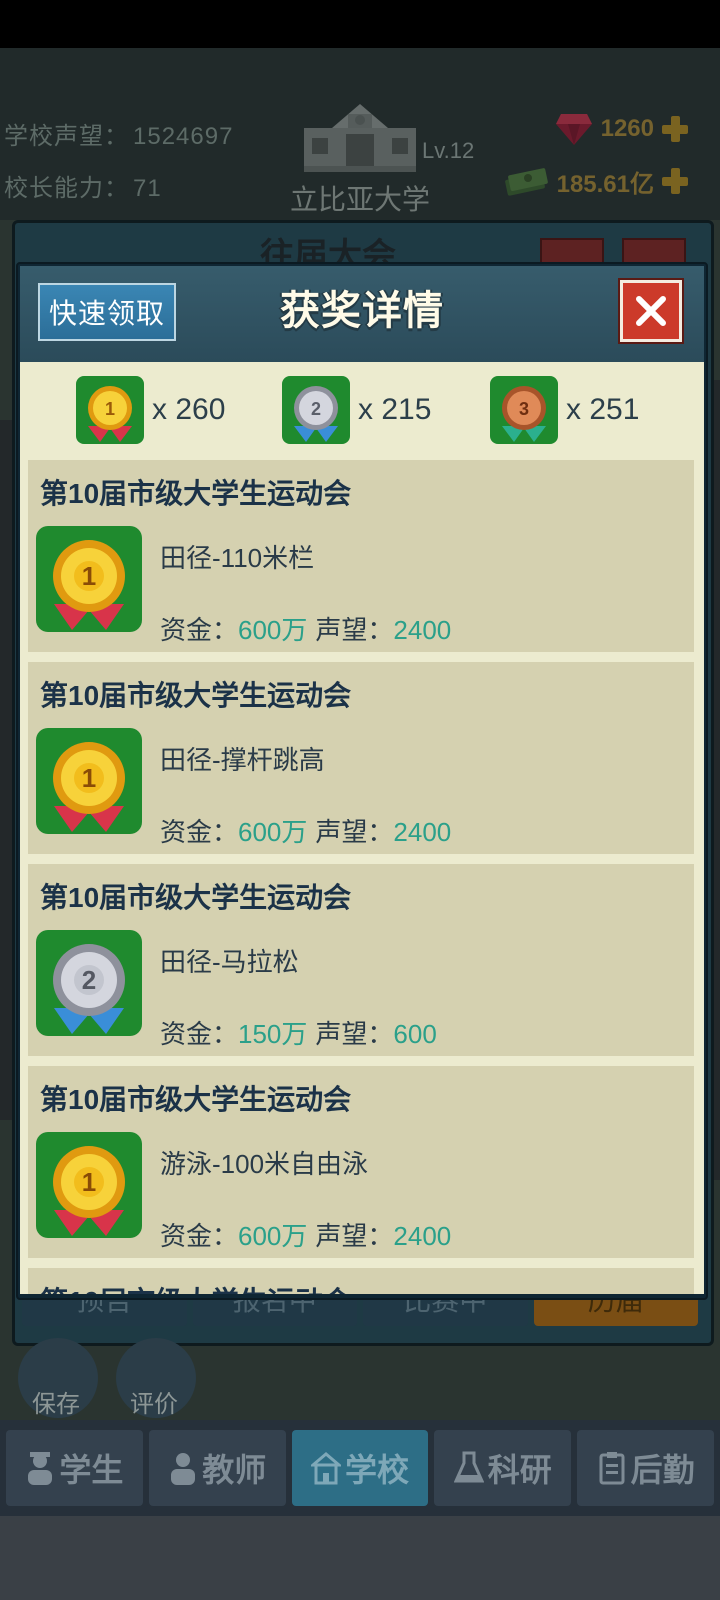  What do you see at coordinates (40, 1468) in the screenshot?
I see `student-icon` at bounding box center [40, 1468].